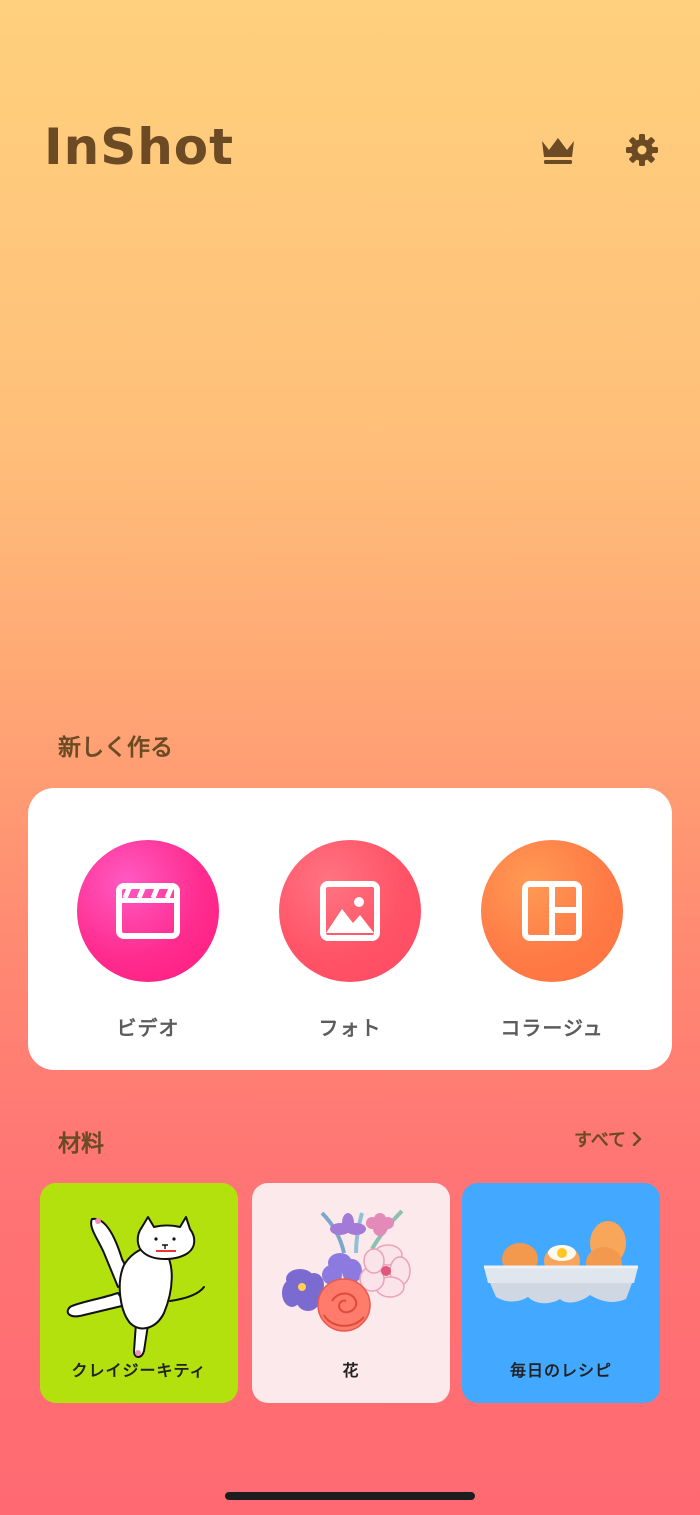 This screenshot has height=1515, width=700. I want to click on crown-icon, so click(558, 151).